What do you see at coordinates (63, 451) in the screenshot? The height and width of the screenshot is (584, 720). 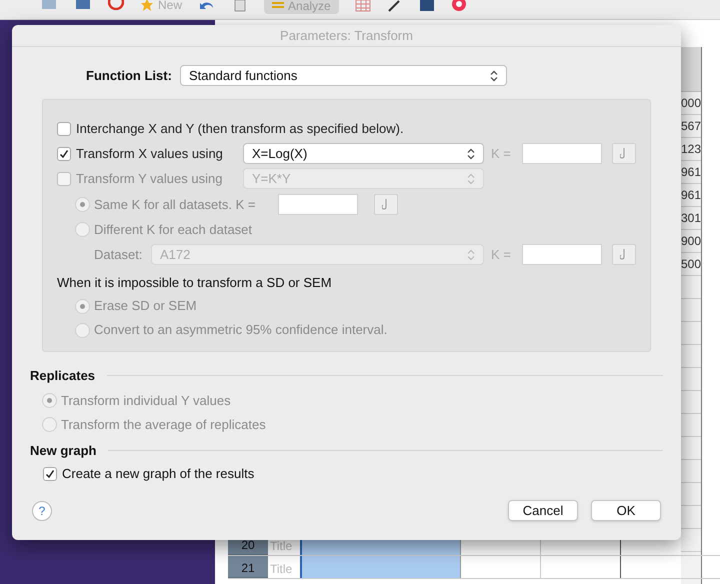 I see `new-graph-heading: New graph` at bounding box center [63, 451].